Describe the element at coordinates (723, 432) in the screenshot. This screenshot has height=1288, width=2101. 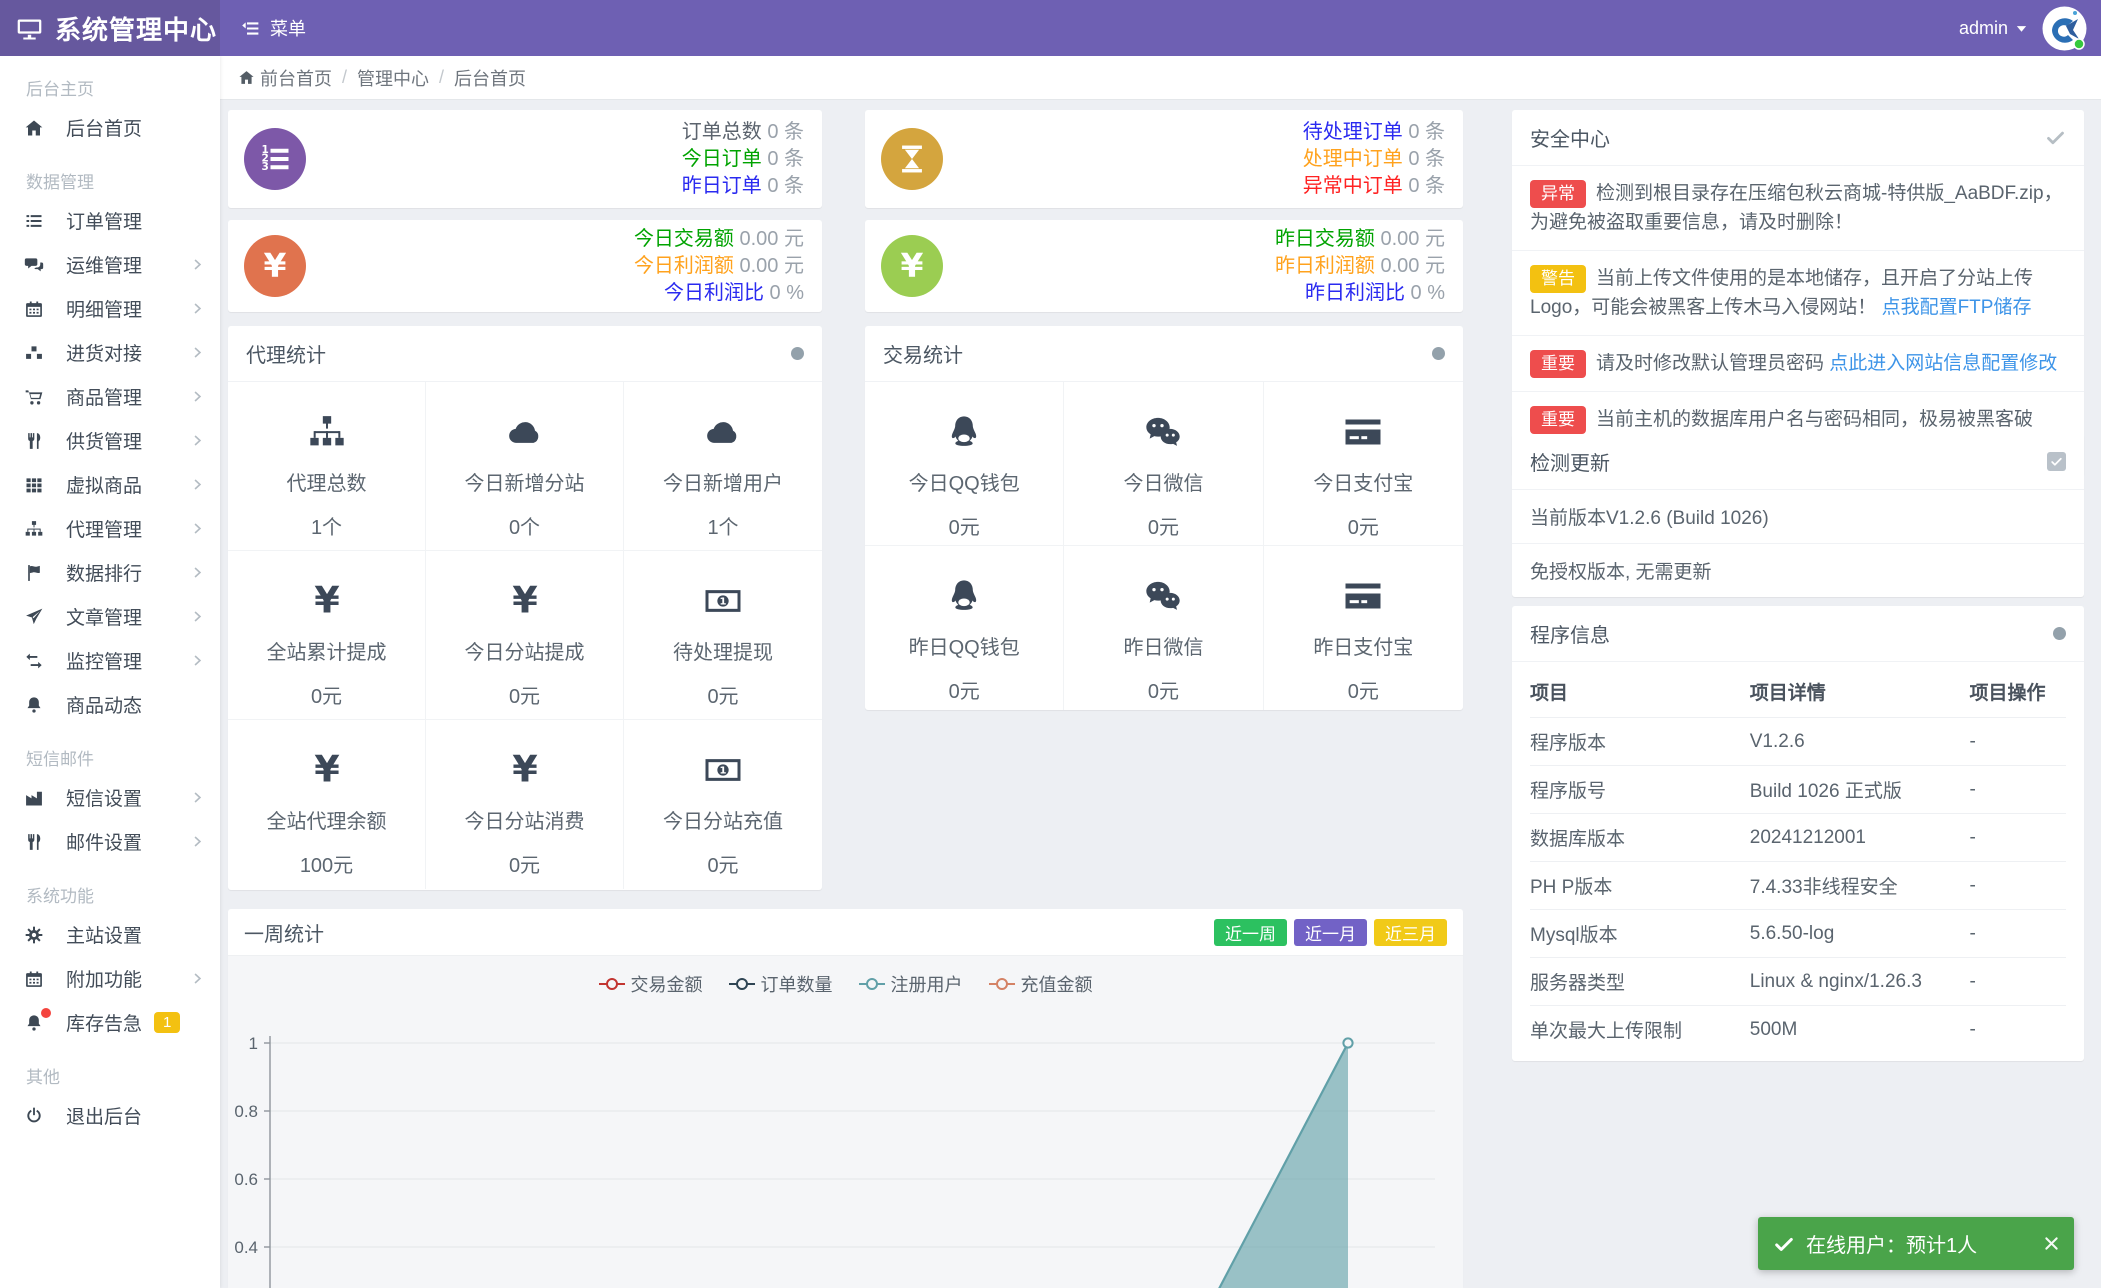
I see `cloud-icon` at that location.